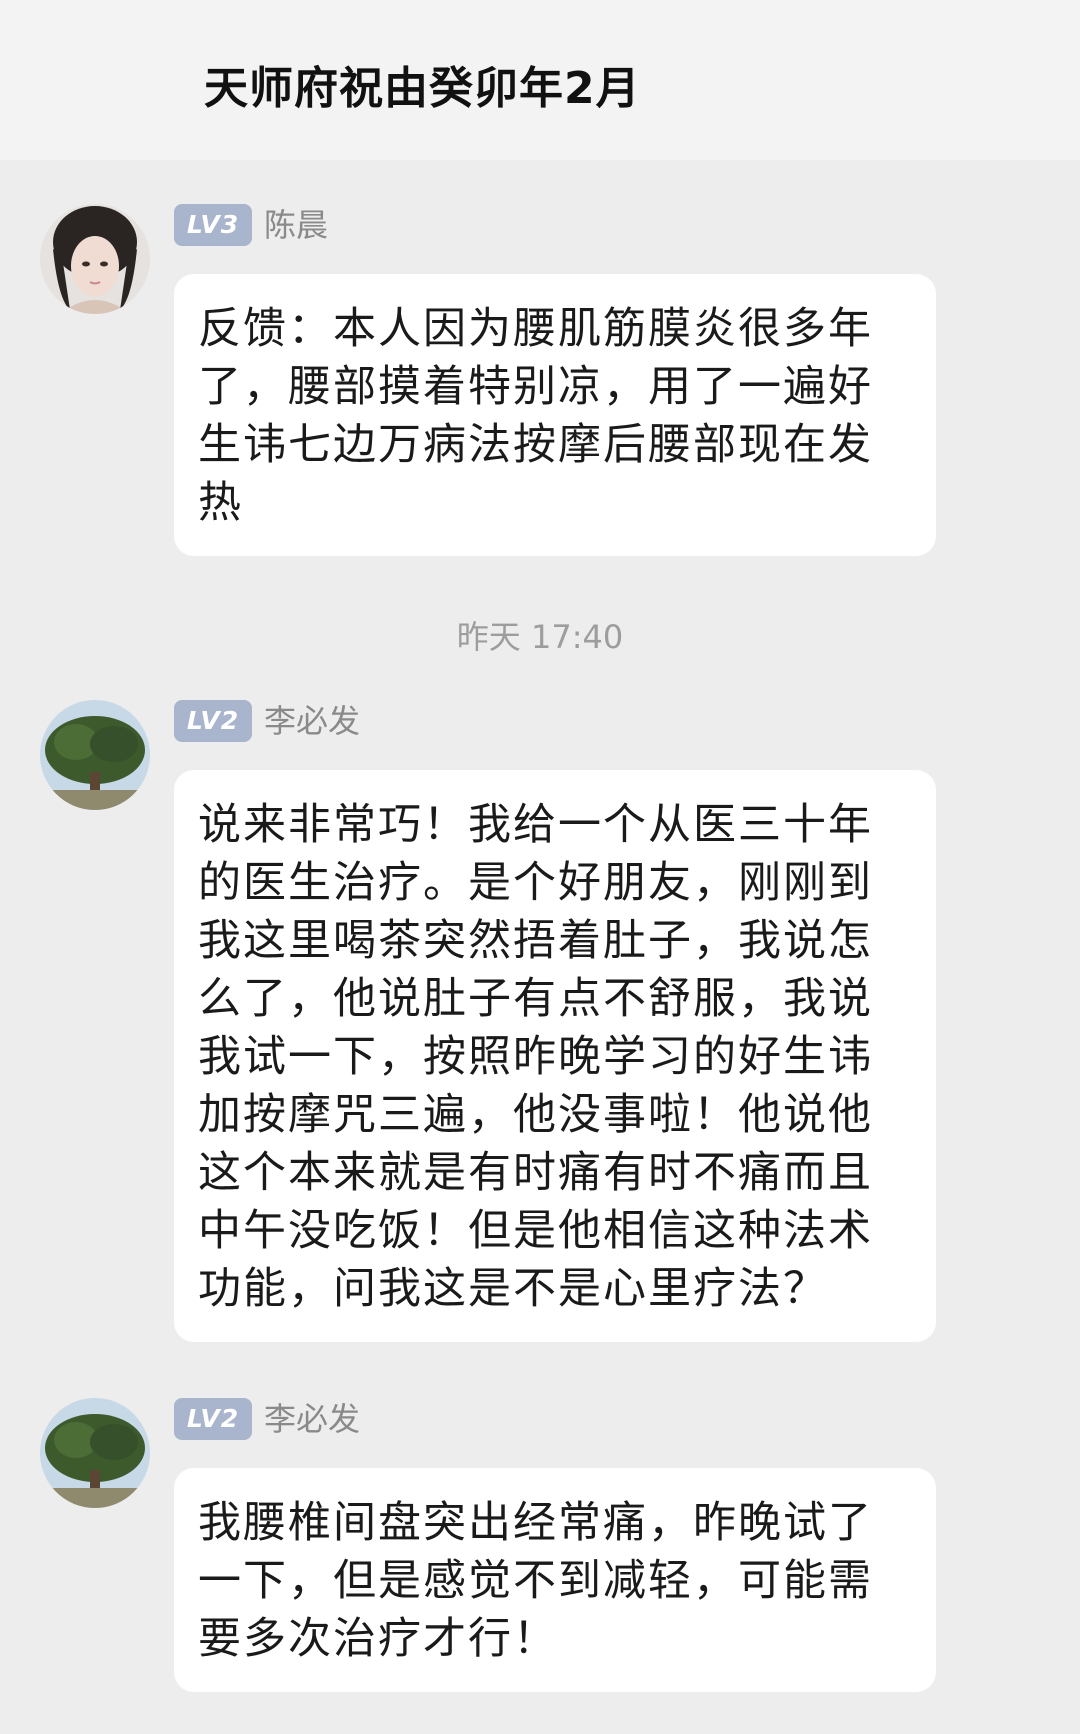  What do you see at coordinates (422, 88) in the screenshot?
I see `chat-title: 天师府祝由癸卯年2月` at bounding box center [422, 88].